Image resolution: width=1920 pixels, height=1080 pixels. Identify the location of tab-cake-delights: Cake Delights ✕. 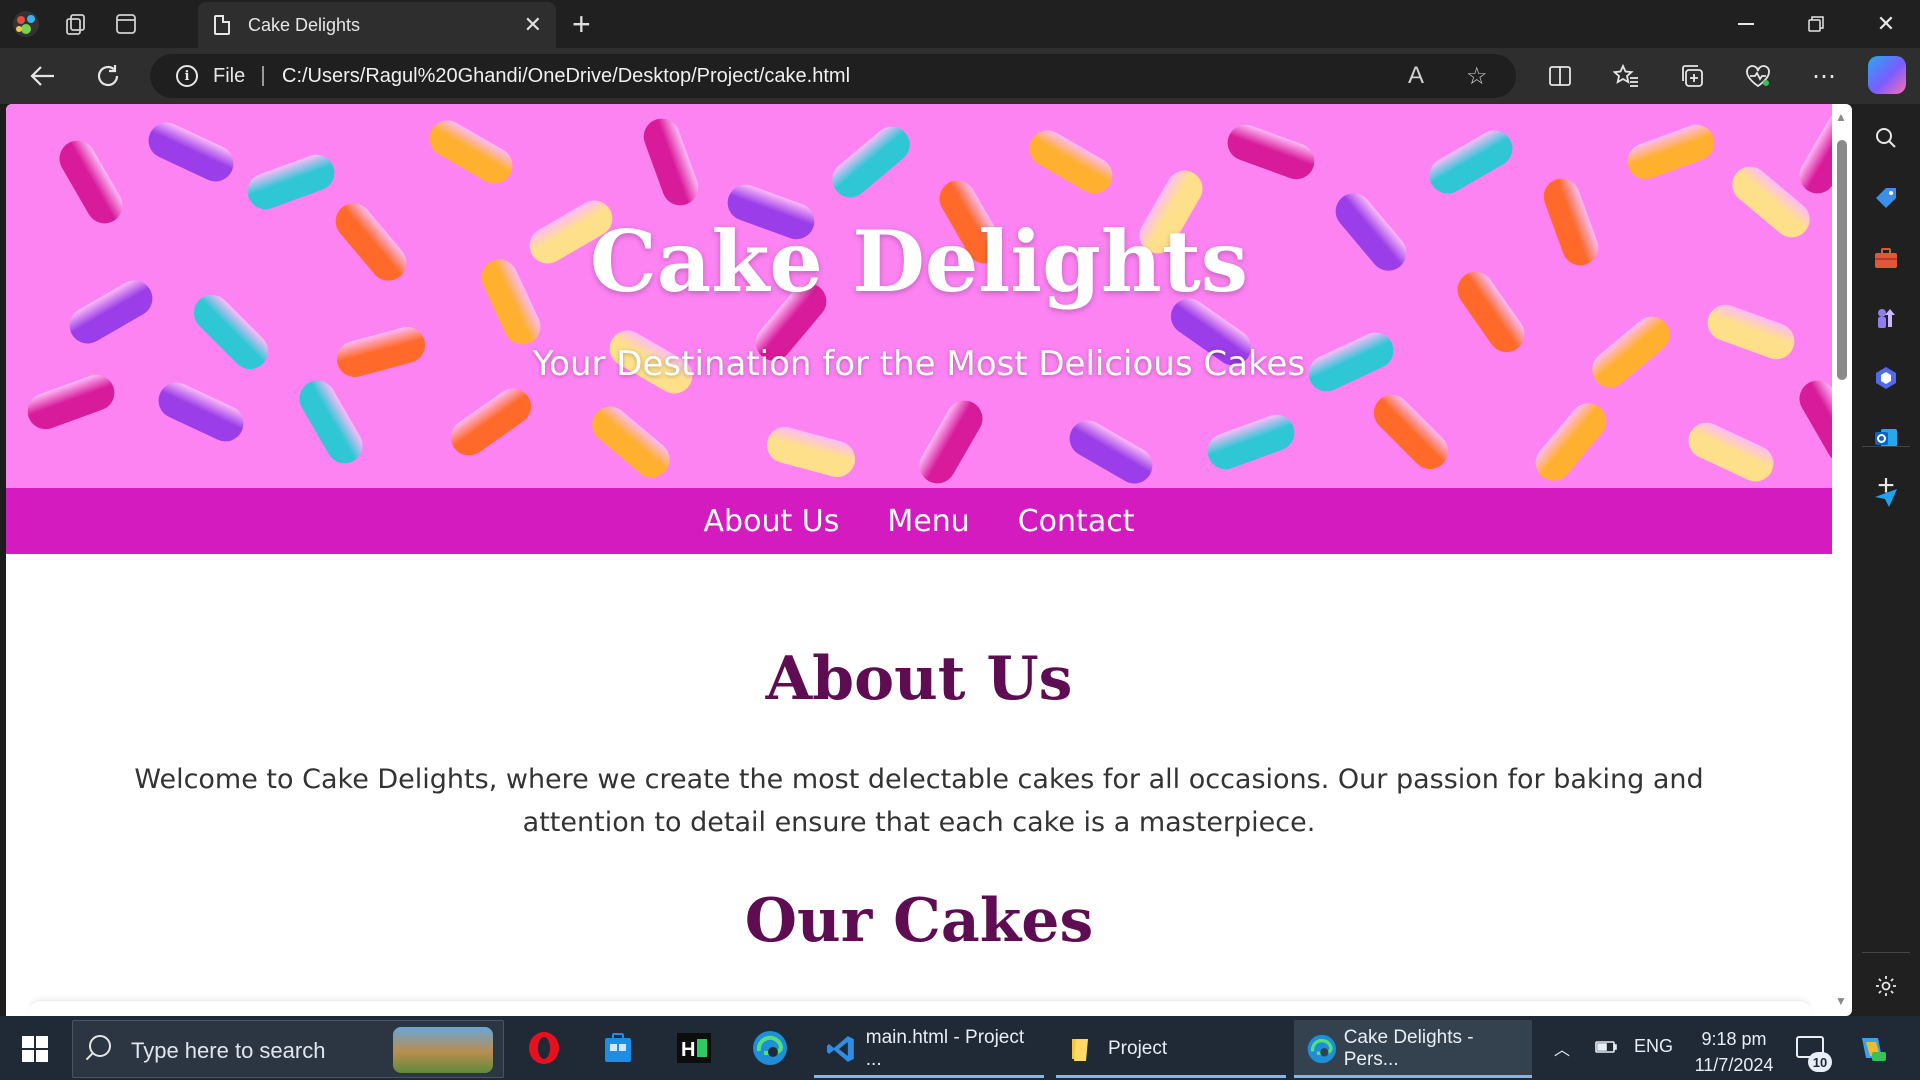
(377, 25).